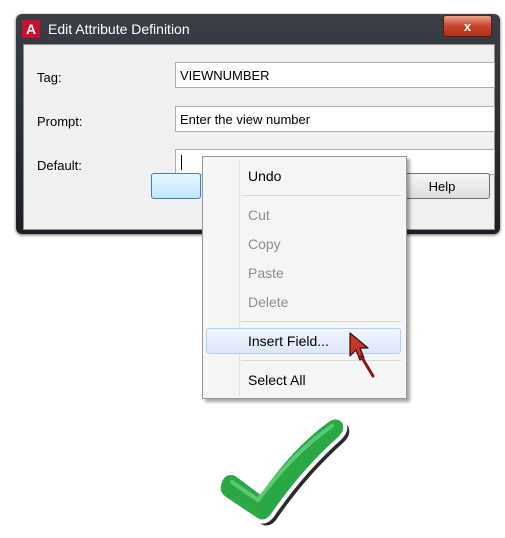 Image resolution: width=505 pixels, height=538 pixels. What do you see at coordinates (303, 273) in the screenshot?
I see `menu-item-paste: Paste` at bounding box center [303, 273].